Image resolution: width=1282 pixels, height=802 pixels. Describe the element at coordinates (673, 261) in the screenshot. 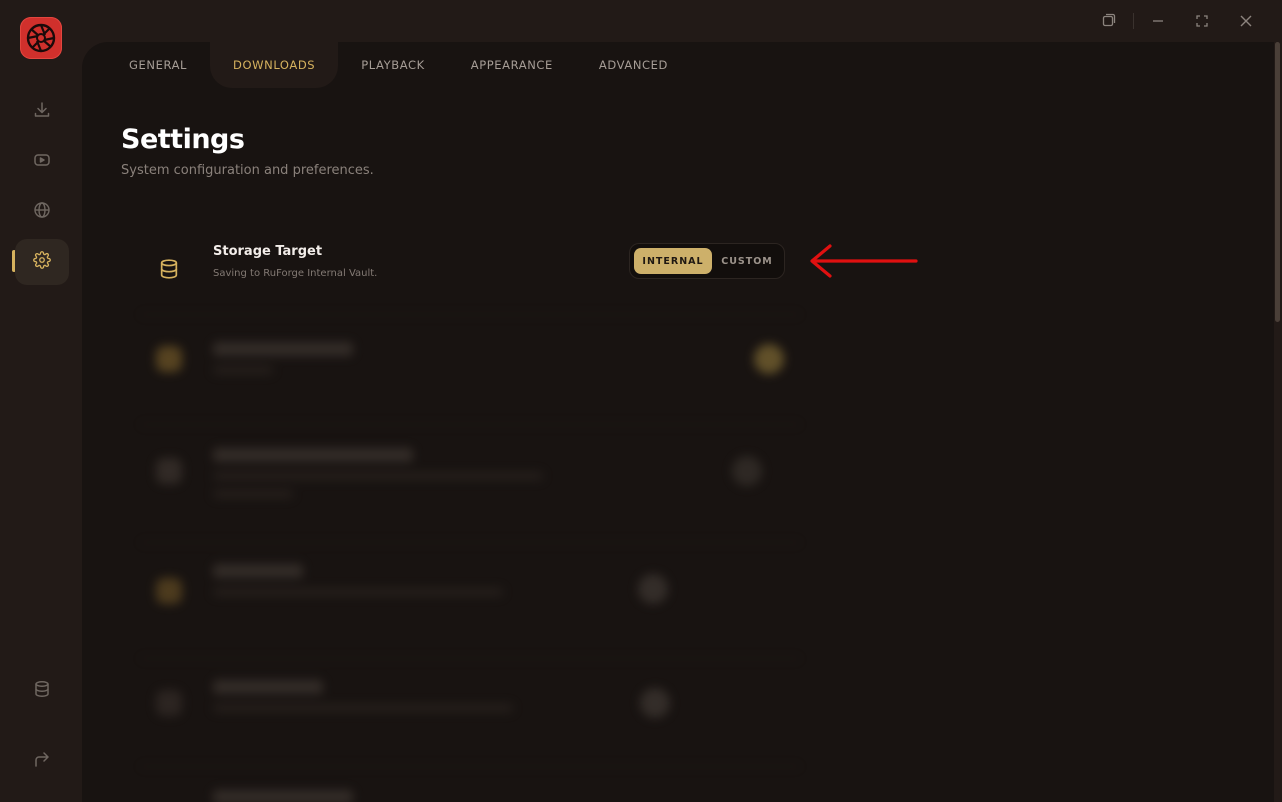

I see `storage-option-internal: INTERNAL` at that location.